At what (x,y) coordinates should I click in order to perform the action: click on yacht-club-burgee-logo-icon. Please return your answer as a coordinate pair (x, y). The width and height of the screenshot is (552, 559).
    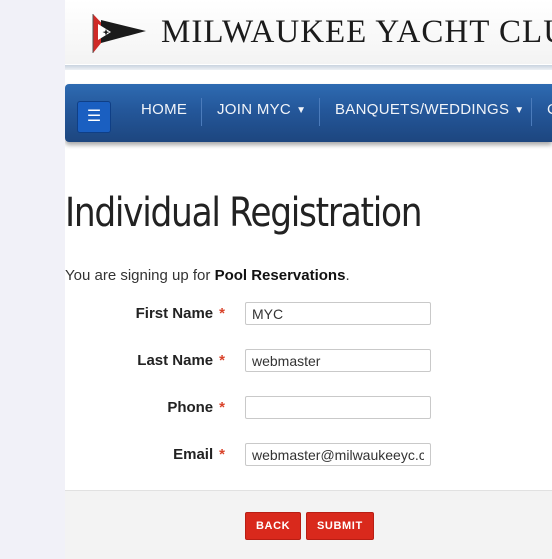
    Looking at the image, I should click on (121, 32).